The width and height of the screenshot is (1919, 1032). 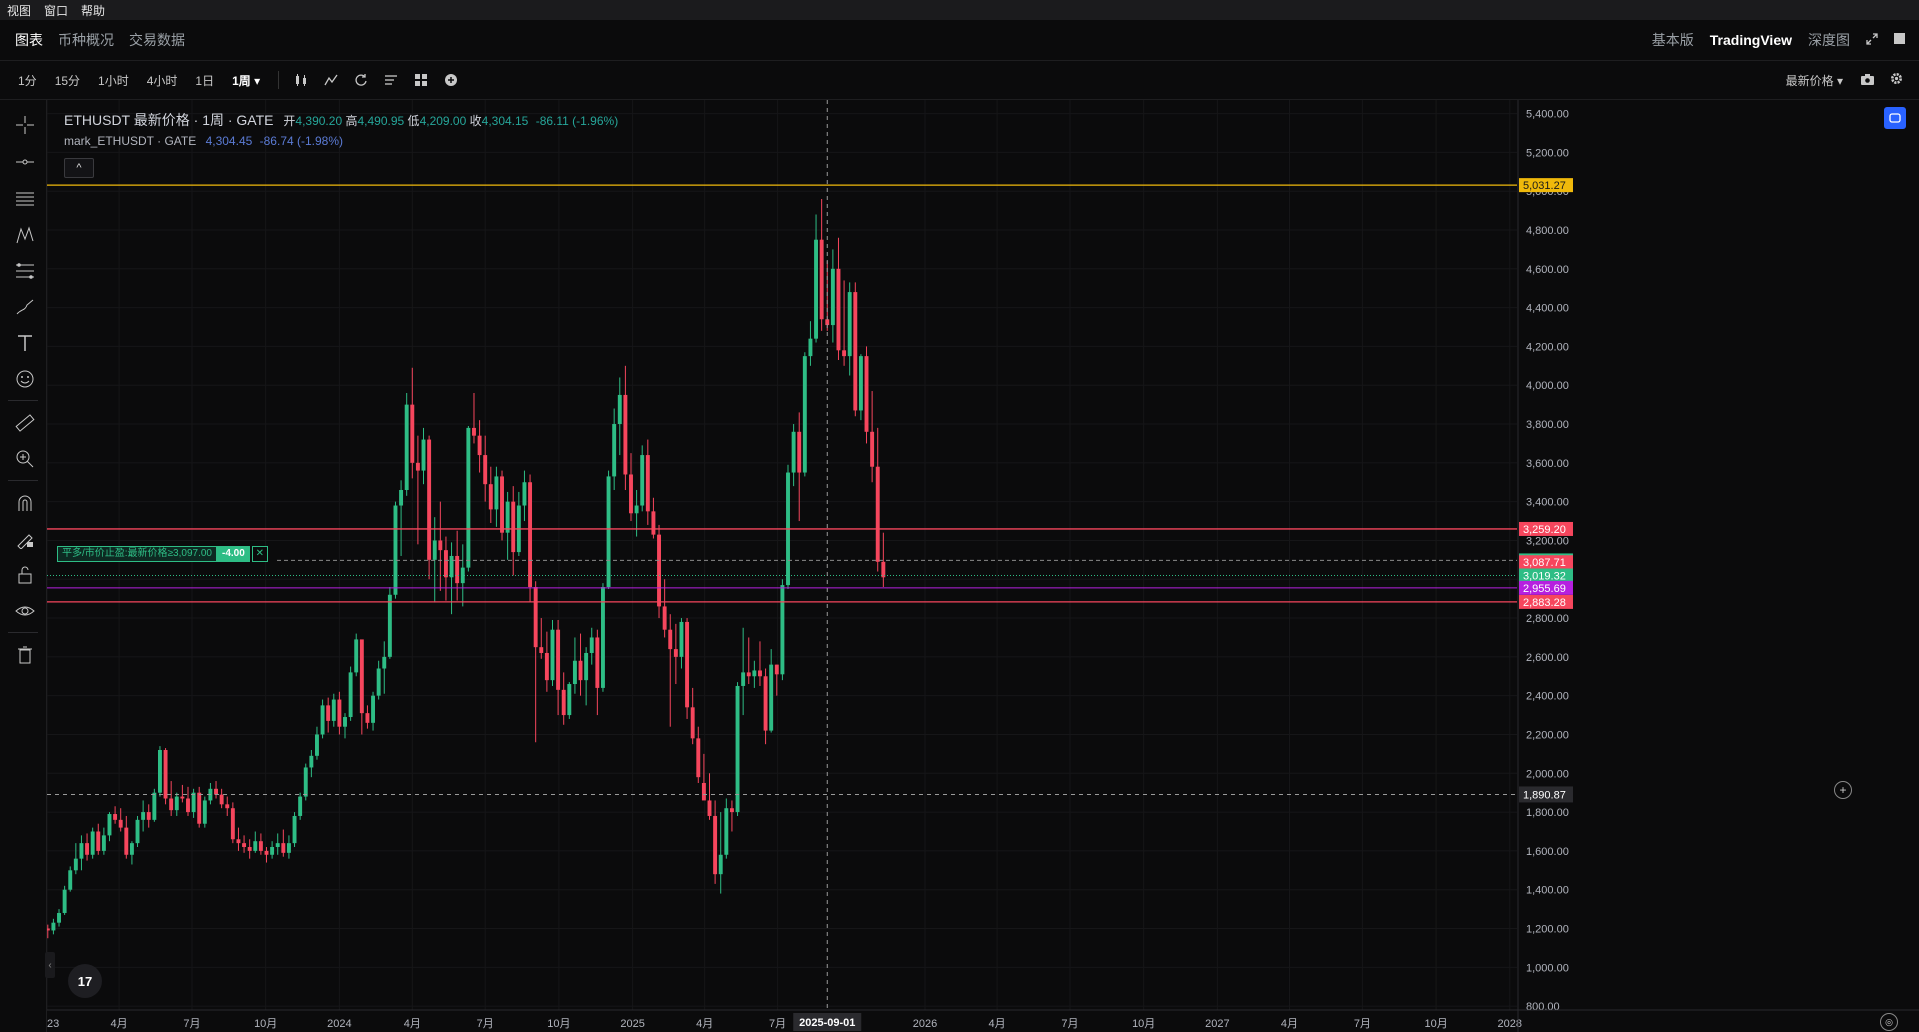 I want to click on emoji-icon, so click(x=25, y=379).